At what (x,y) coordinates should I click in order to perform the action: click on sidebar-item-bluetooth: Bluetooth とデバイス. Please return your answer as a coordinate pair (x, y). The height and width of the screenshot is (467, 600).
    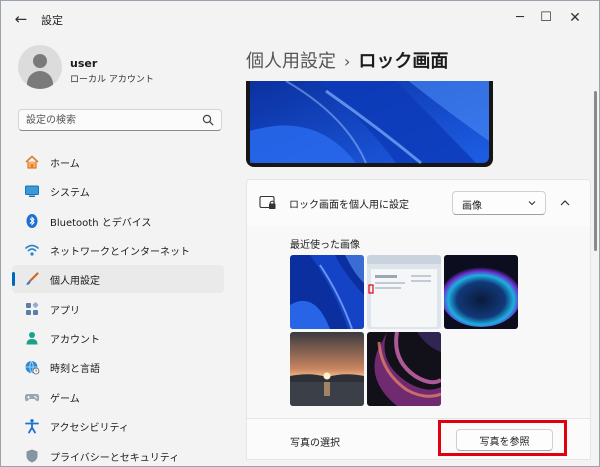
    Looking at the image, I should click on (118, 221).